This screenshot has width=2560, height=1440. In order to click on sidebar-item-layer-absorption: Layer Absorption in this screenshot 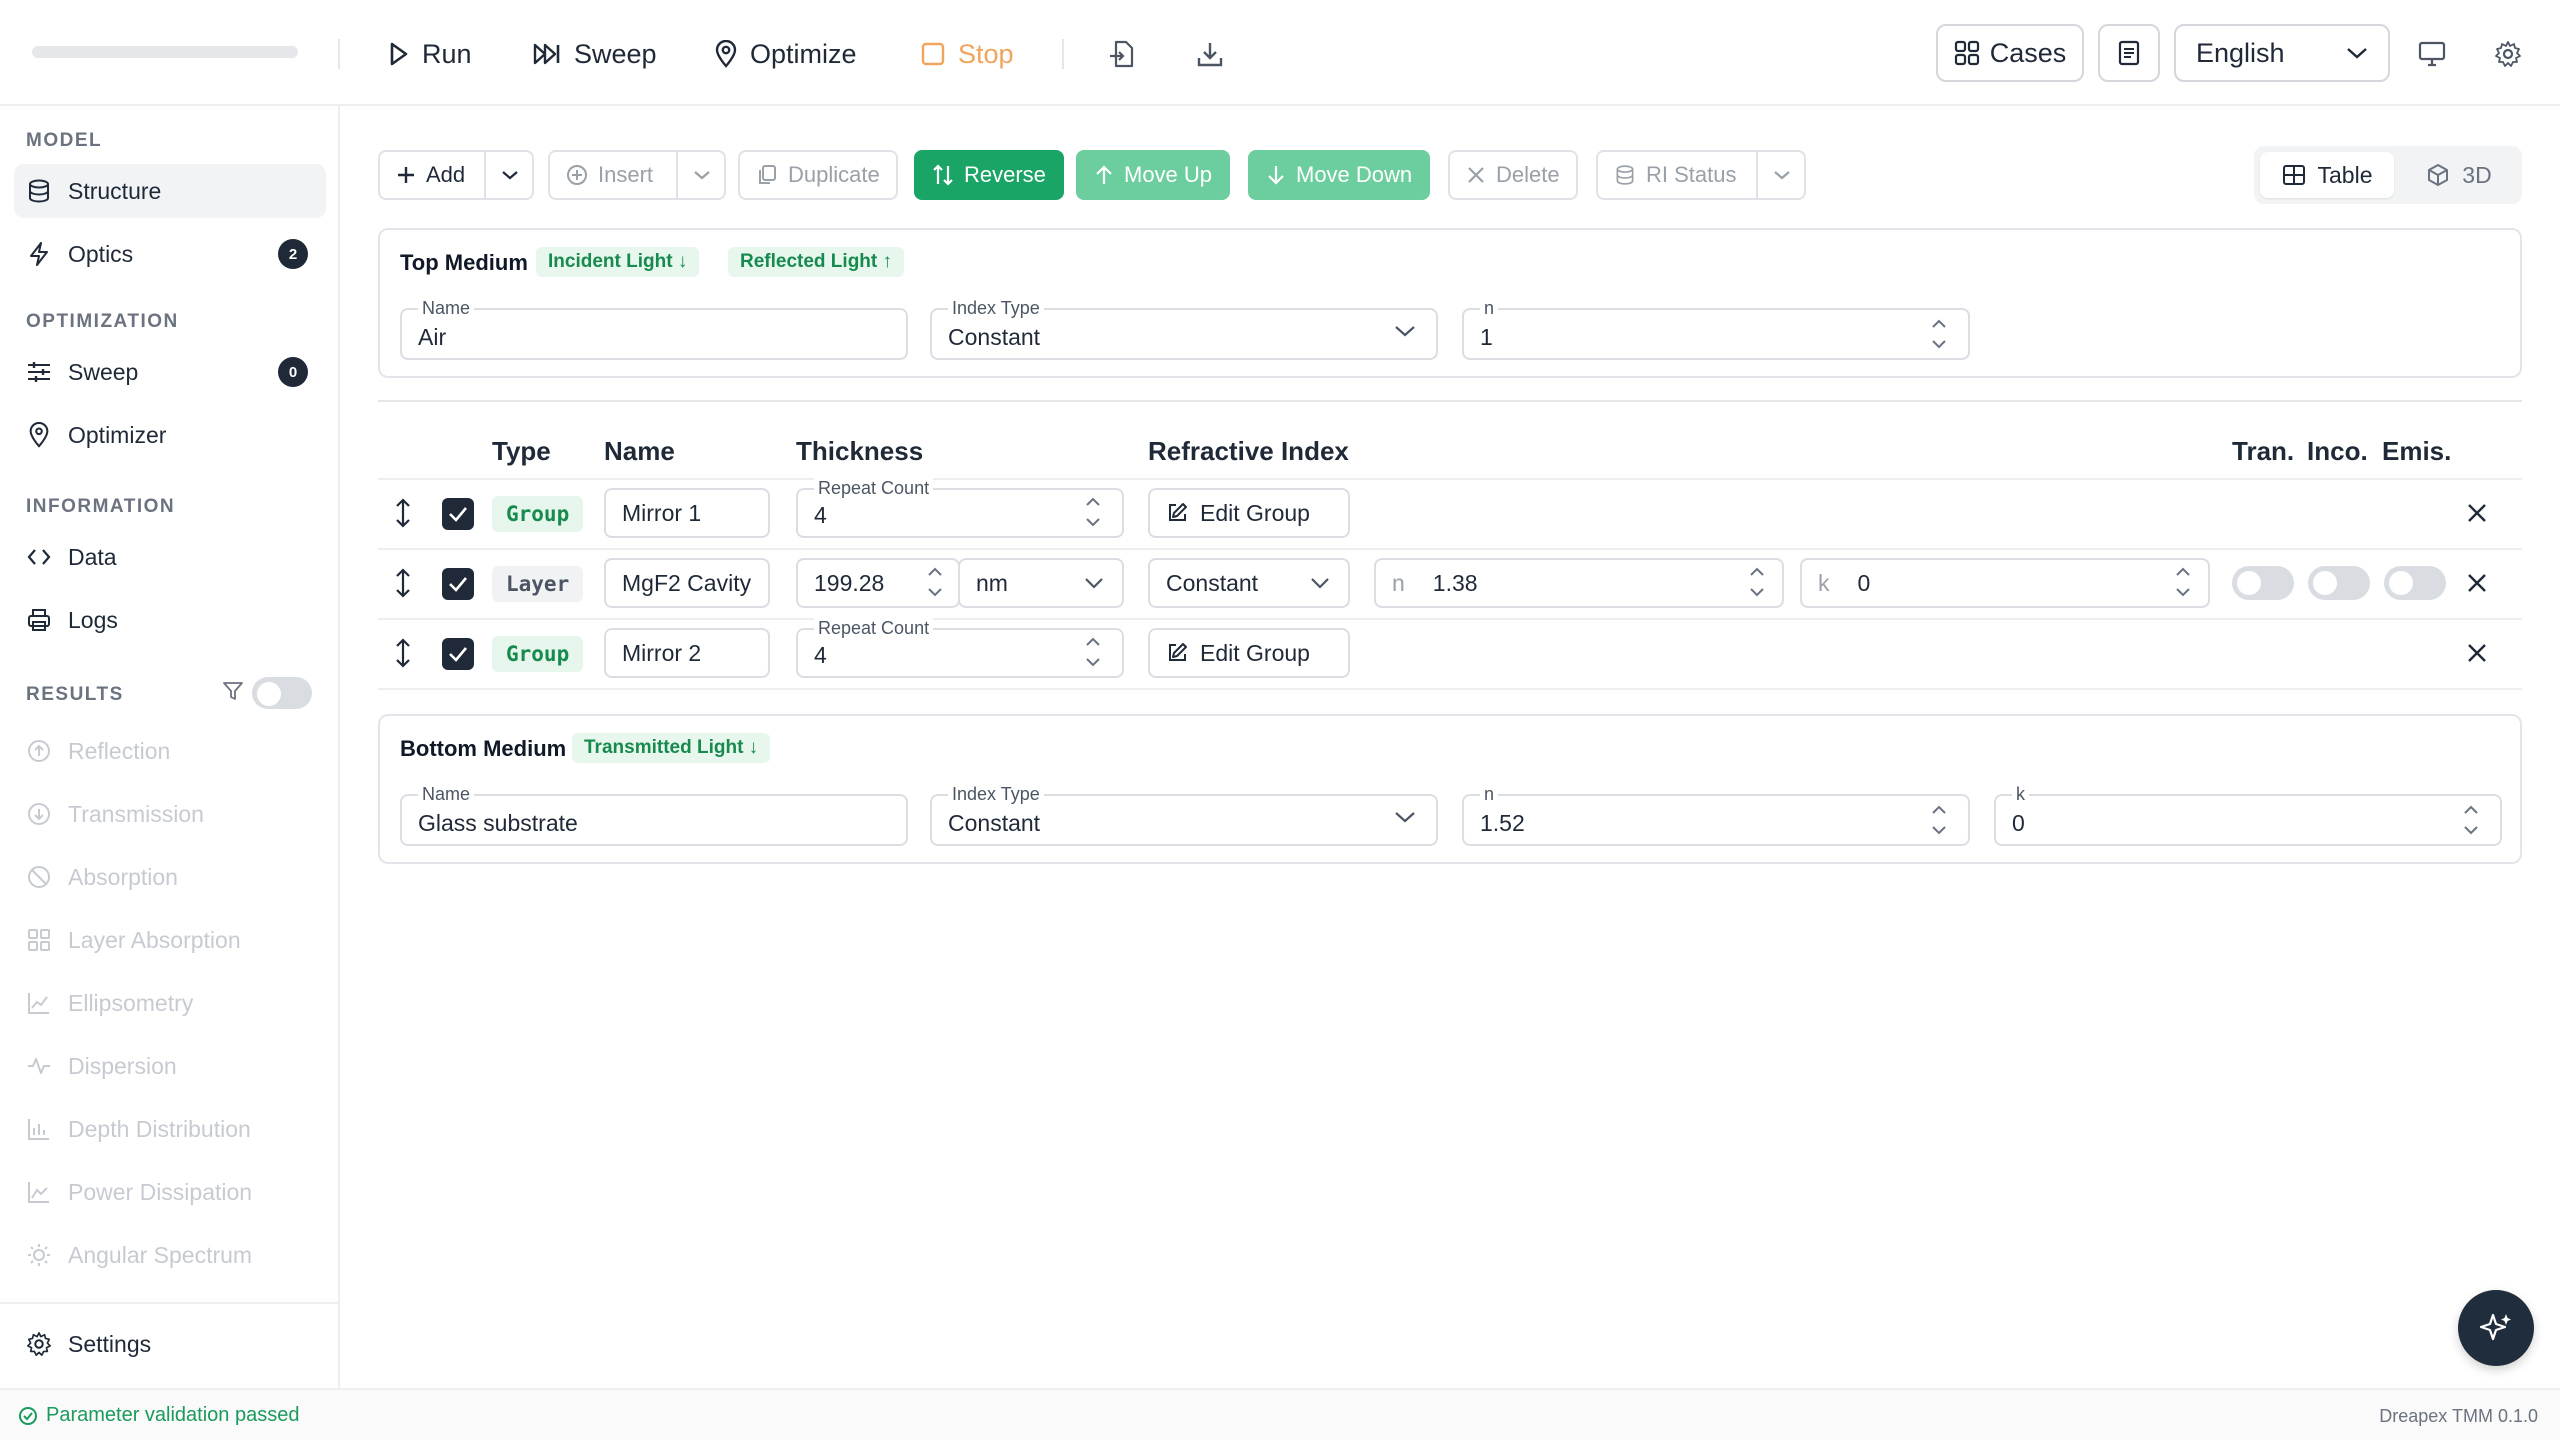, I will do `click(170, 940)`.